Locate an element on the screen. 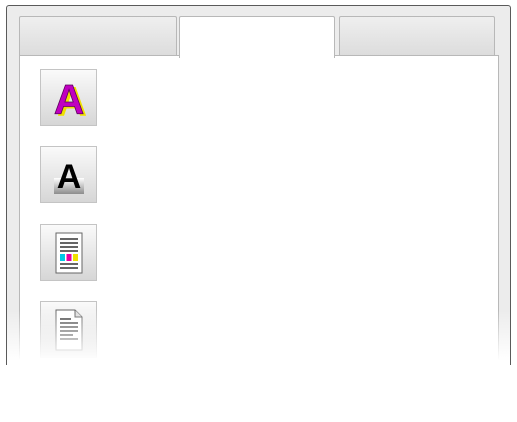  color-document-option is located at coordinates (68, 252).